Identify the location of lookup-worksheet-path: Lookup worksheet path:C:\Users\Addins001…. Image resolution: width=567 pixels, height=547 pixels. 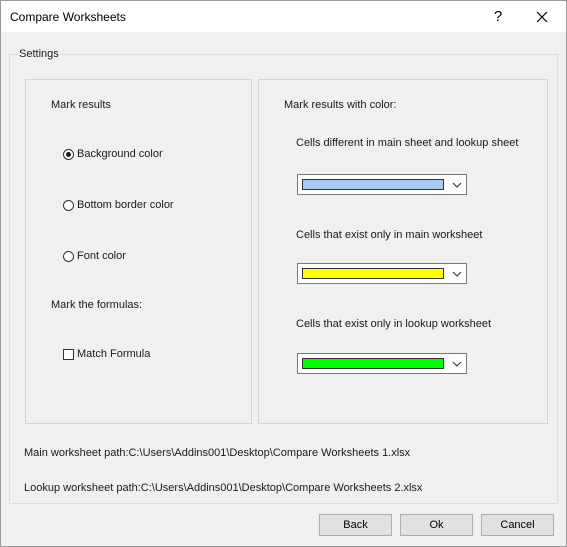
(223, 488).